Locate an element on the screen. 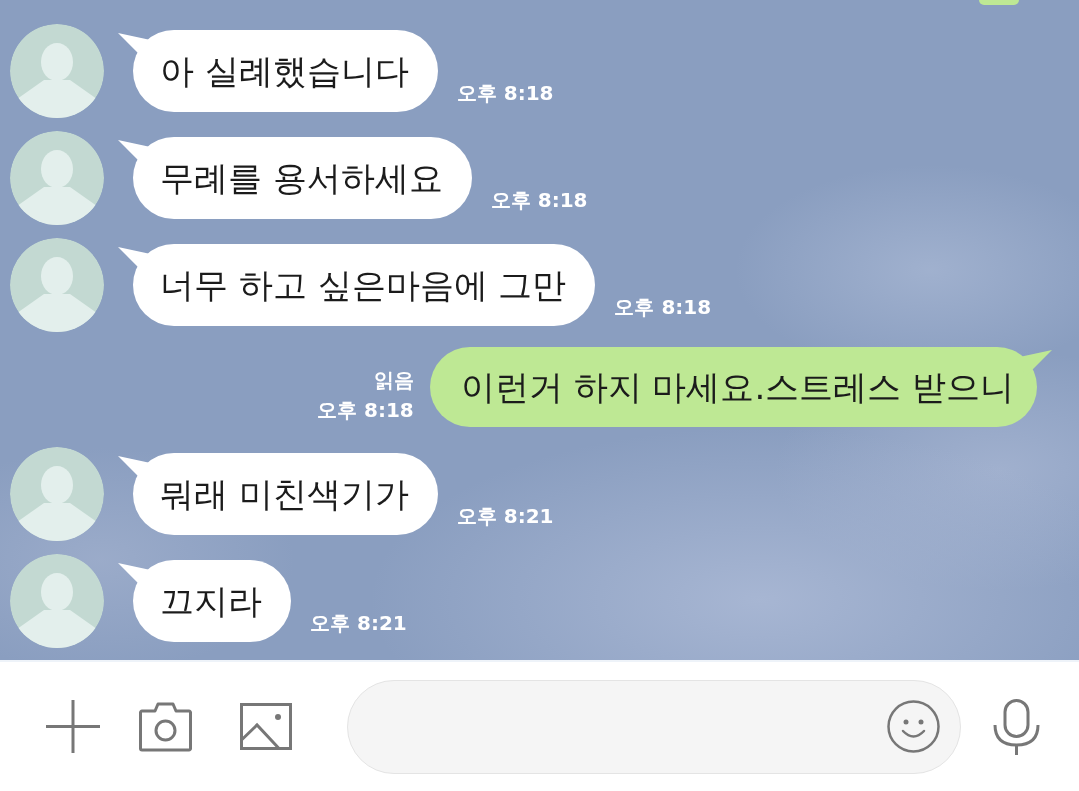 This screenshot has width=1079, height=791. image-icon is located at coordinates (266, 726).